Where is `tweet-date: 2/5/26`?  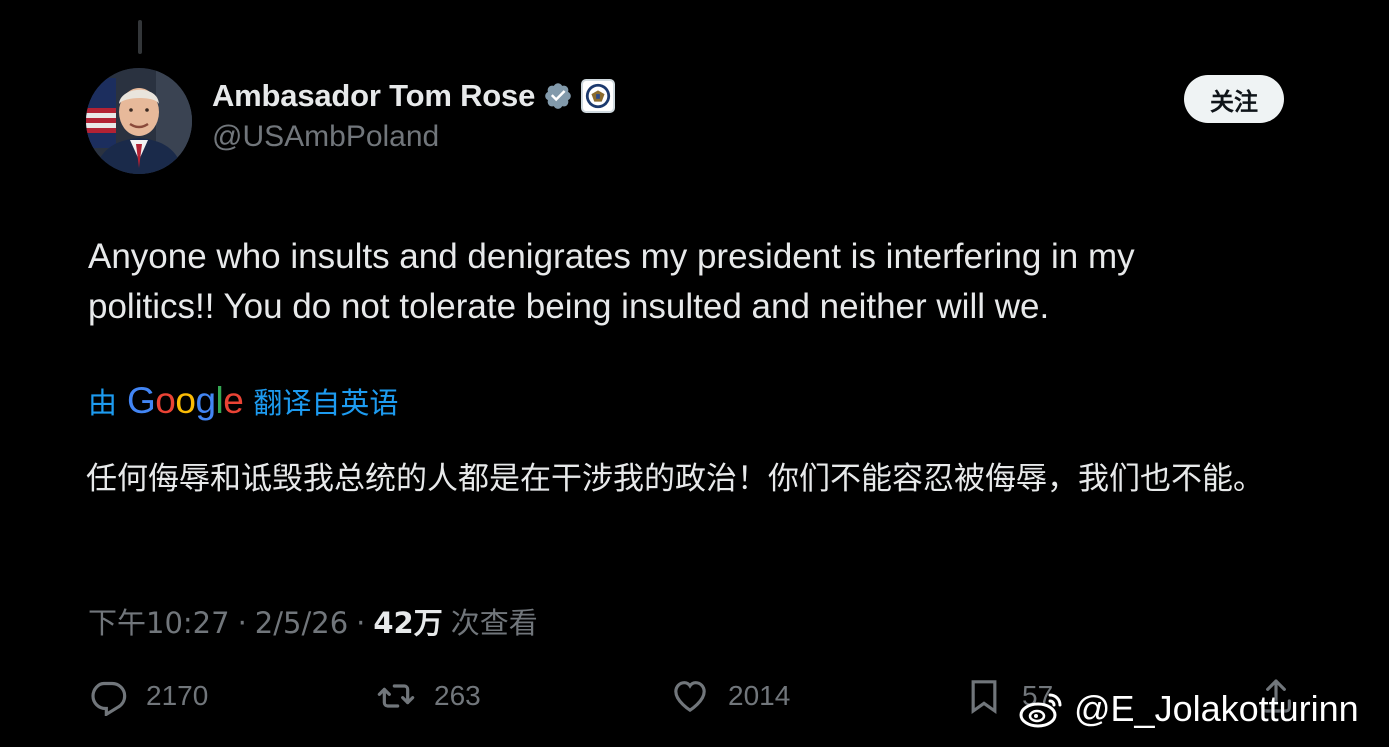
tweet-date: 2/5/26 is located at coordinates (301, 623).